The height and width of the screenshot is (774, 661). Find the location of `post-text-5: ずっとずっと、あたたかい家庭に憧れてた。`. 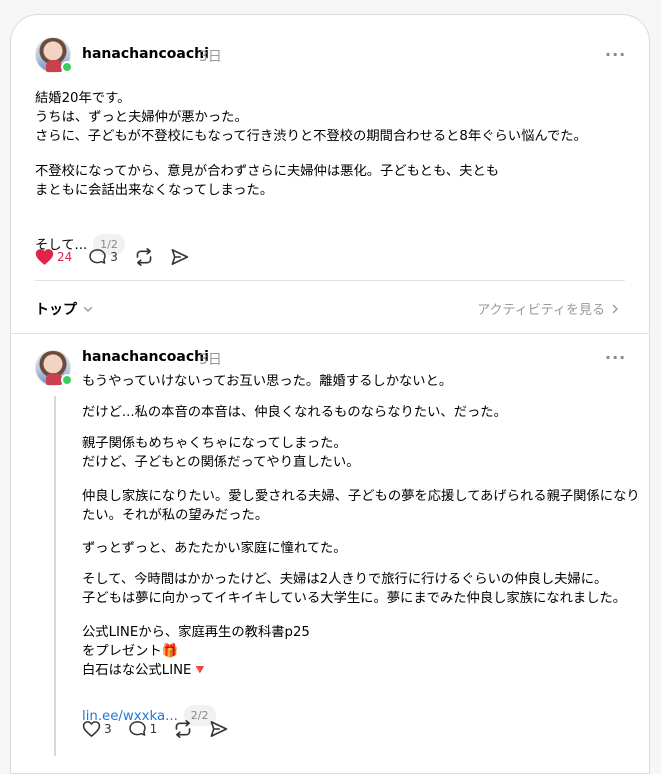

post-text-5: ずっとずっと、あたたかい家庭に憧れてた。 is located at coordinates (214, 548).